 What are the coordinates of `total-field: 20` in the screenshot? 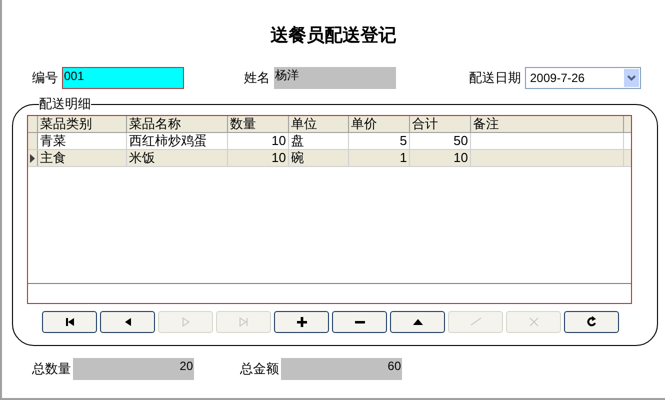 It's located at (133, 369).